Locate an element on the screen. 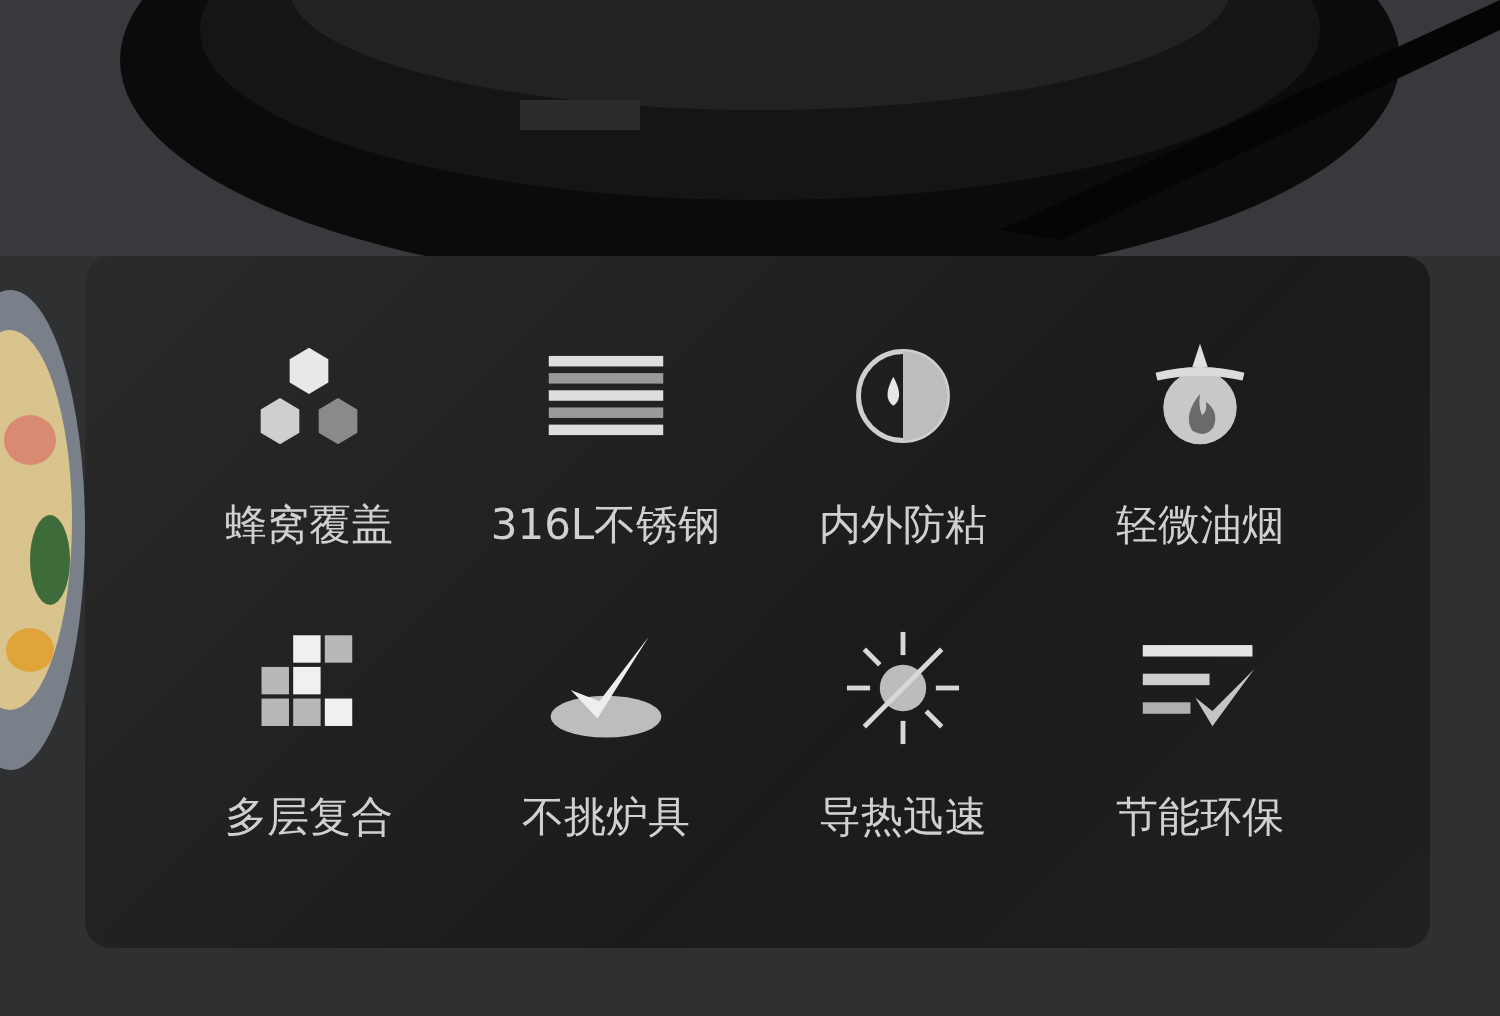  feature-label: 轻微油烟 is located at coordinates (1199, 525).